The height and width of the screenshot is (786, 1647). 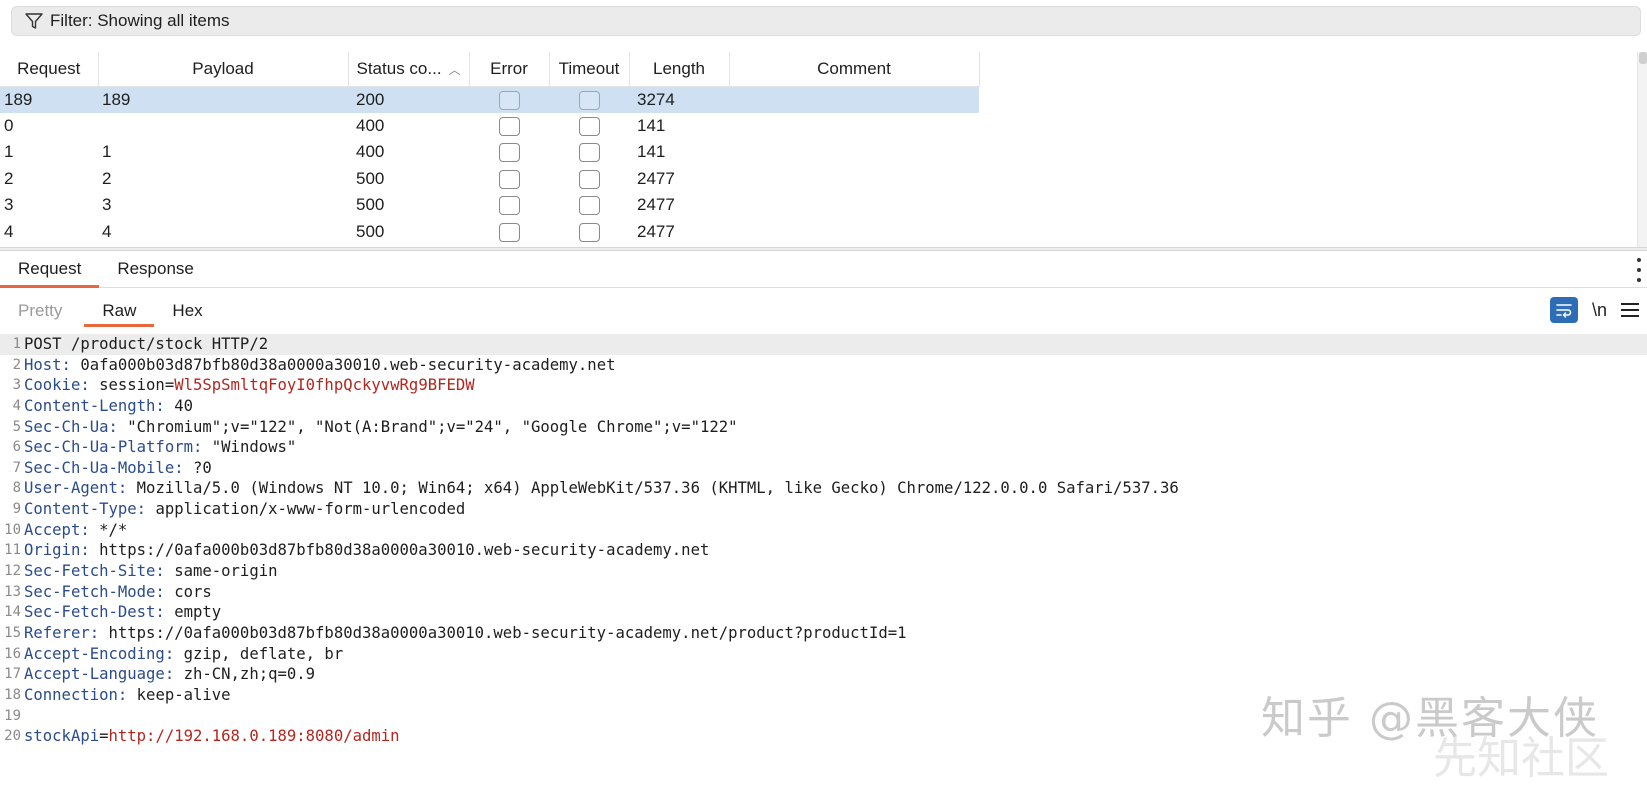 I want to click on code-line: 13 Sec-Fetch-Mode: cors, so click(x=823, y=592).